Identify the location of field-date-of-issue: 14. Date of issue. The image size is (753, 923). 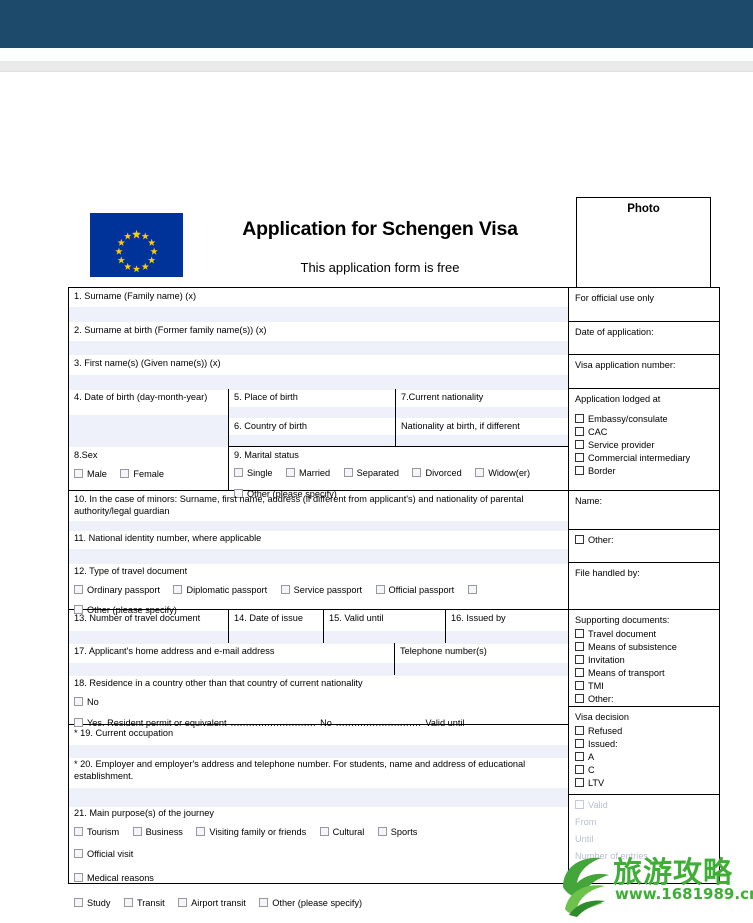
(276, 627).